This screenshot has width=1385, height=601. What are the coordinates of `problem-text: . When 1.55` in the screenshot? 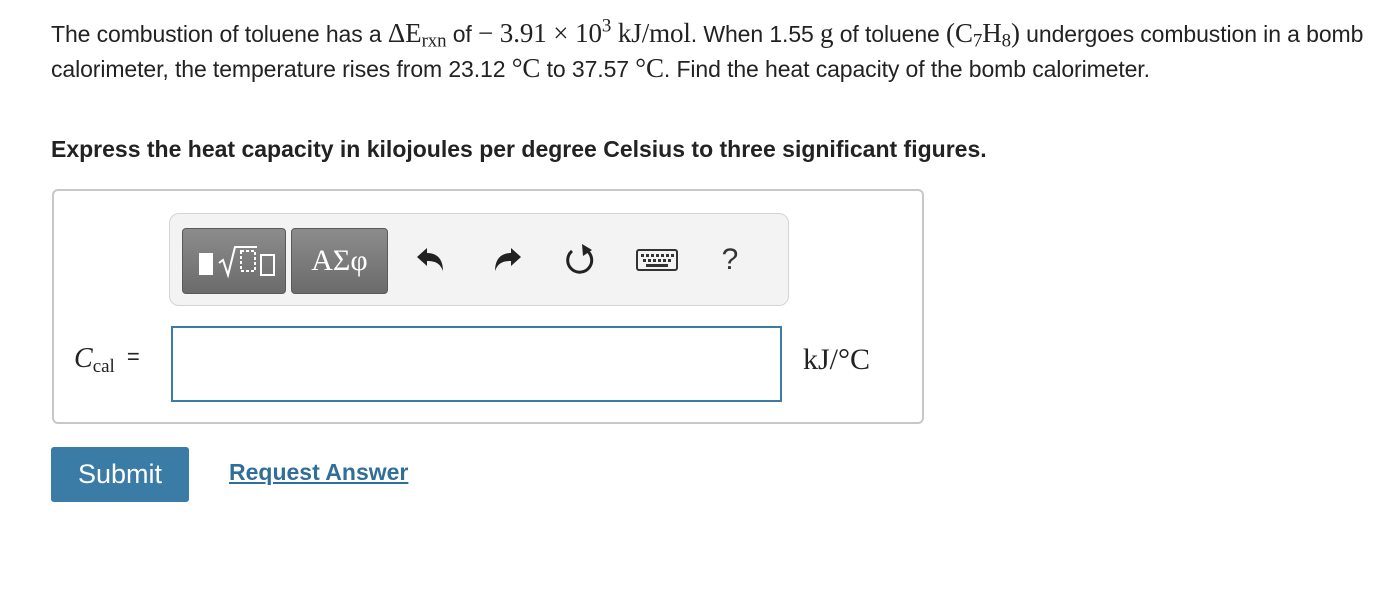 It's located at (755, 34).